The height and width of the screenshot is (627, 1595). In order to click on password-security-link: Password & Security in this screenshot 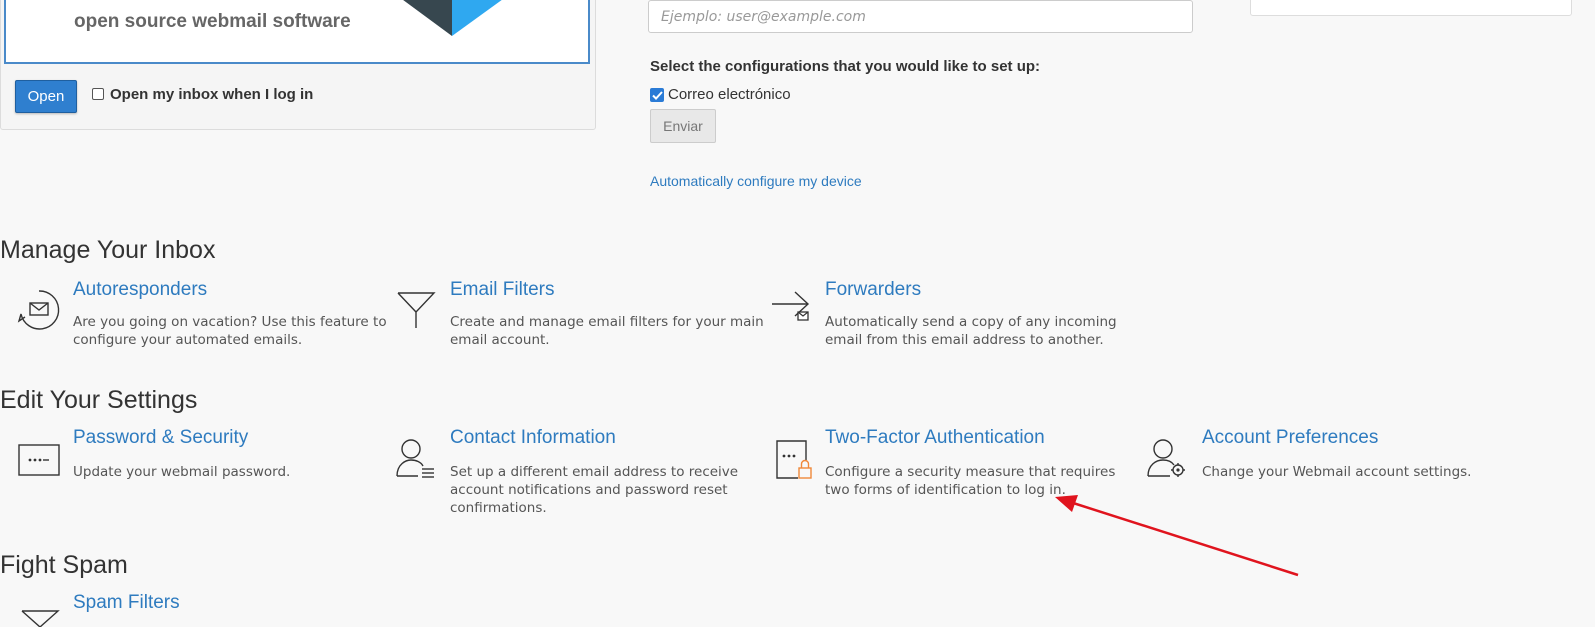, I will do `click(160, 438)`.